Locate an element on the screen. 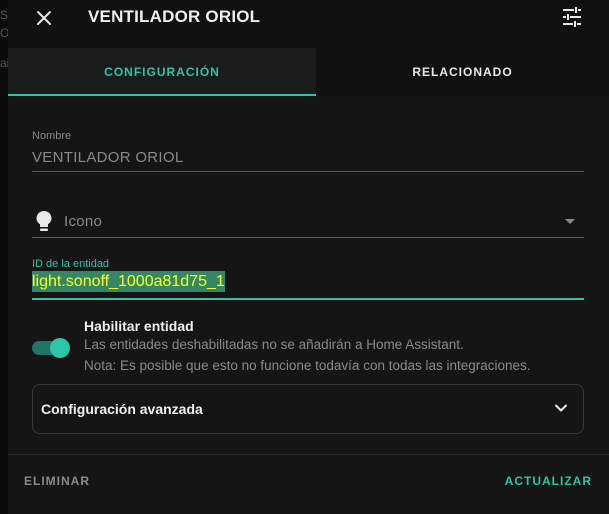  tune-icon is located at coordinates (572, 17).